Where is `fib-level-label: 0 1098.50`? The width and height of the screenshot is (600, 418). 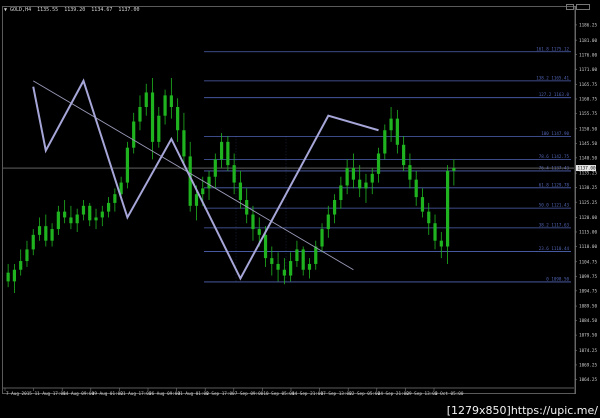 fib-level-label: 0 1098.50 is located at coordinates (557, 278).